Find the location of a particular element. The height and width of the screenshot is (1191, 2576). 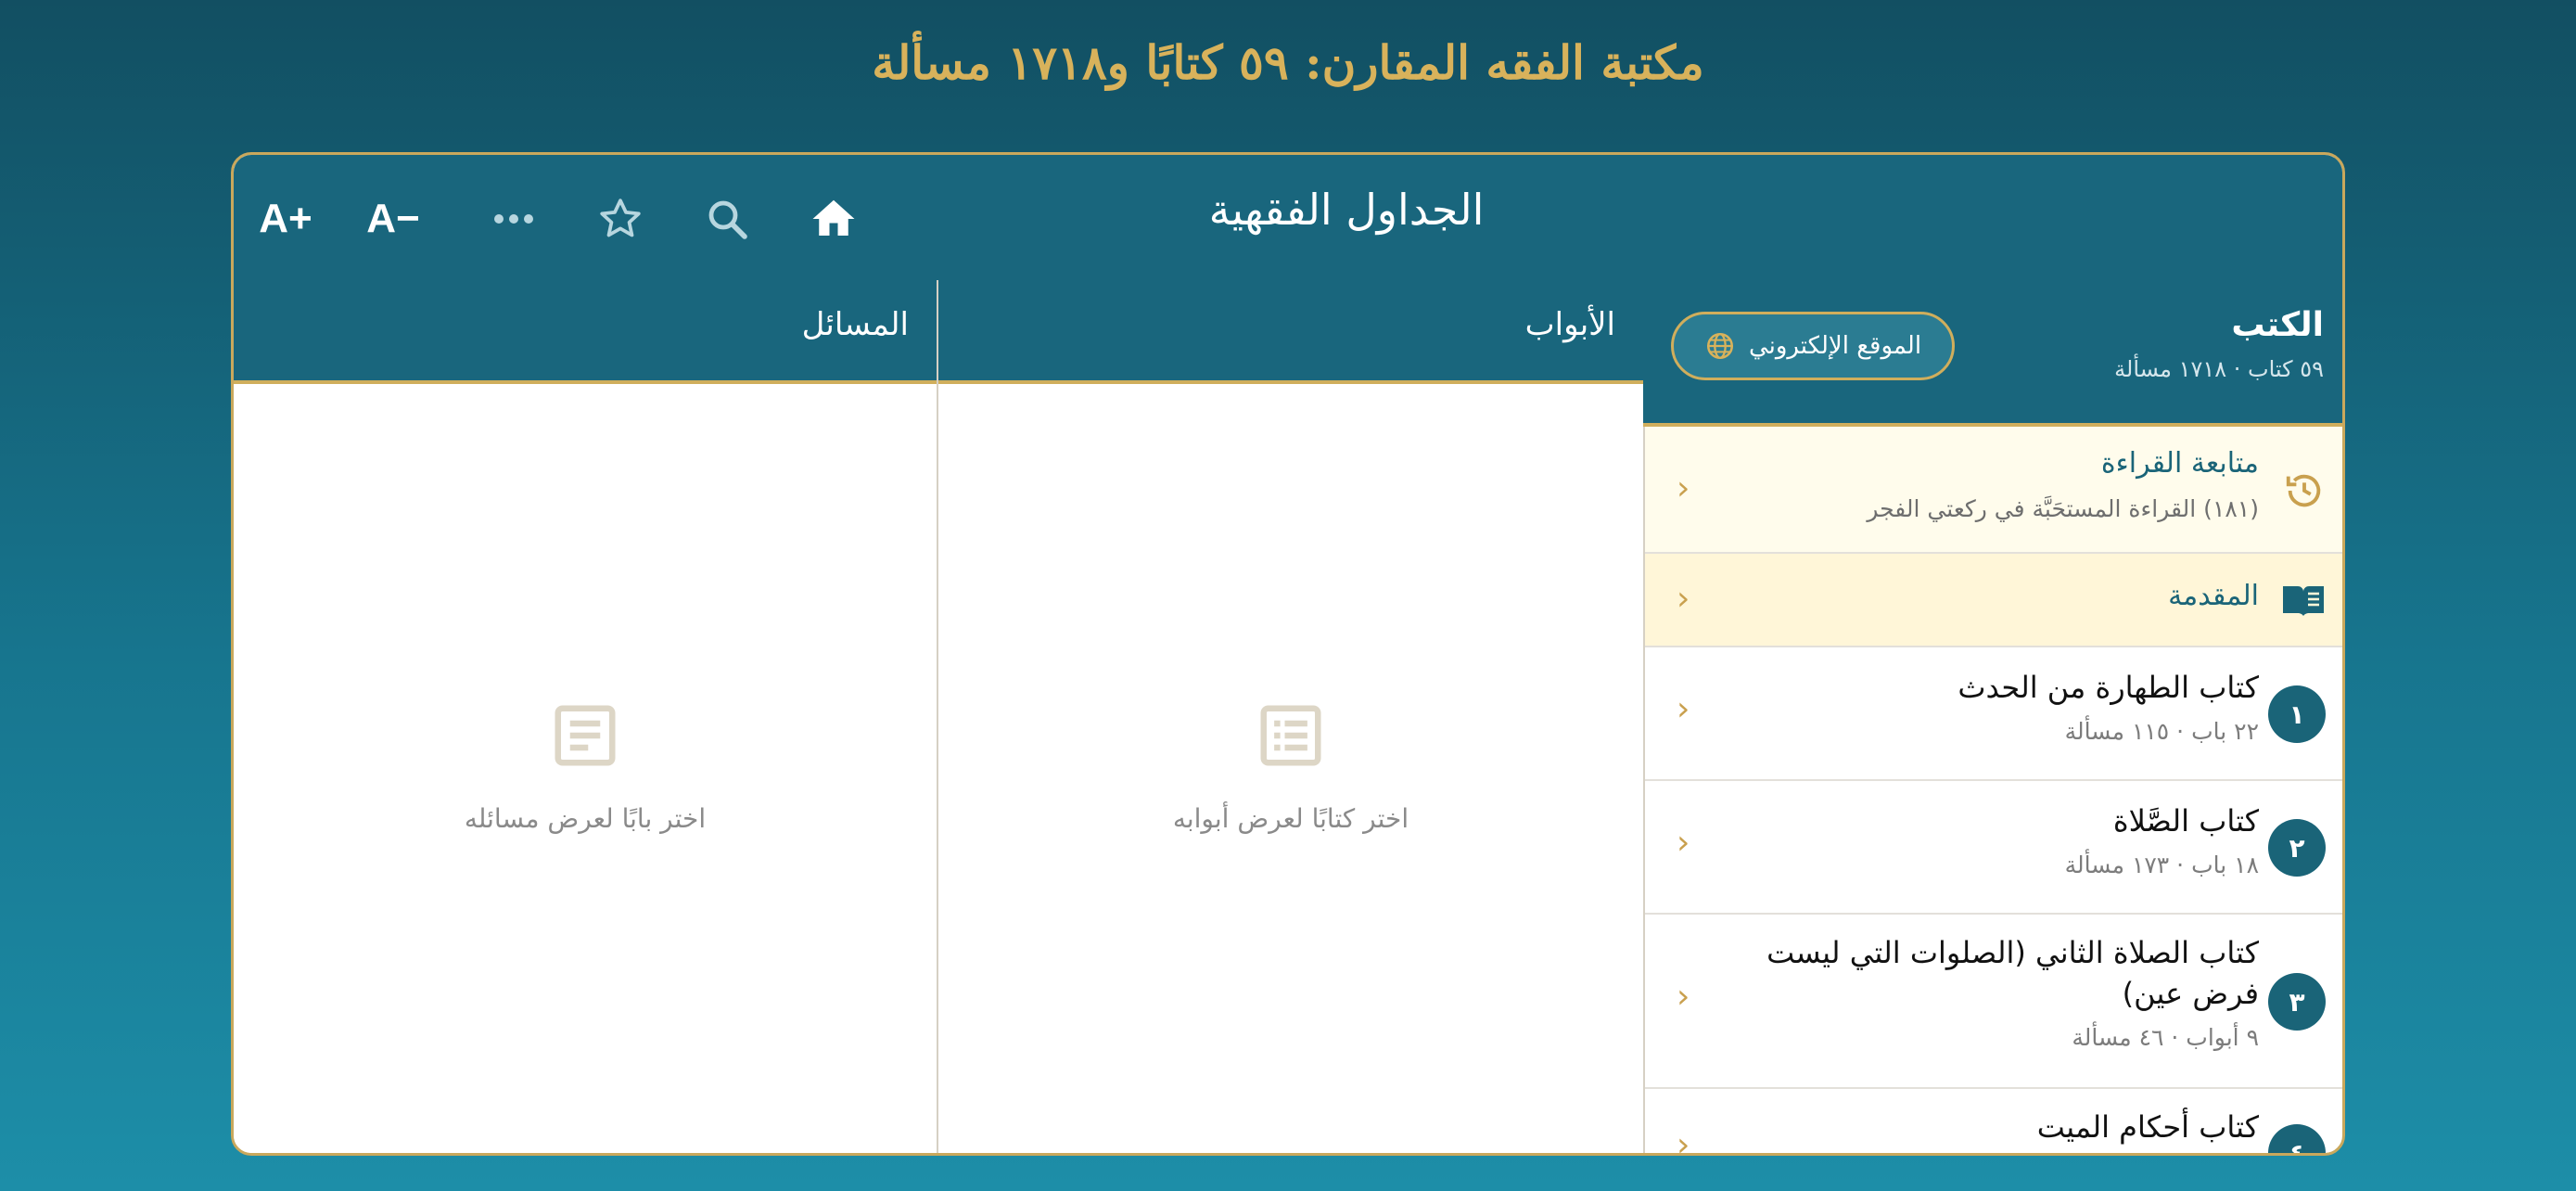

globe-icon is located at coordinates (1719, 346).